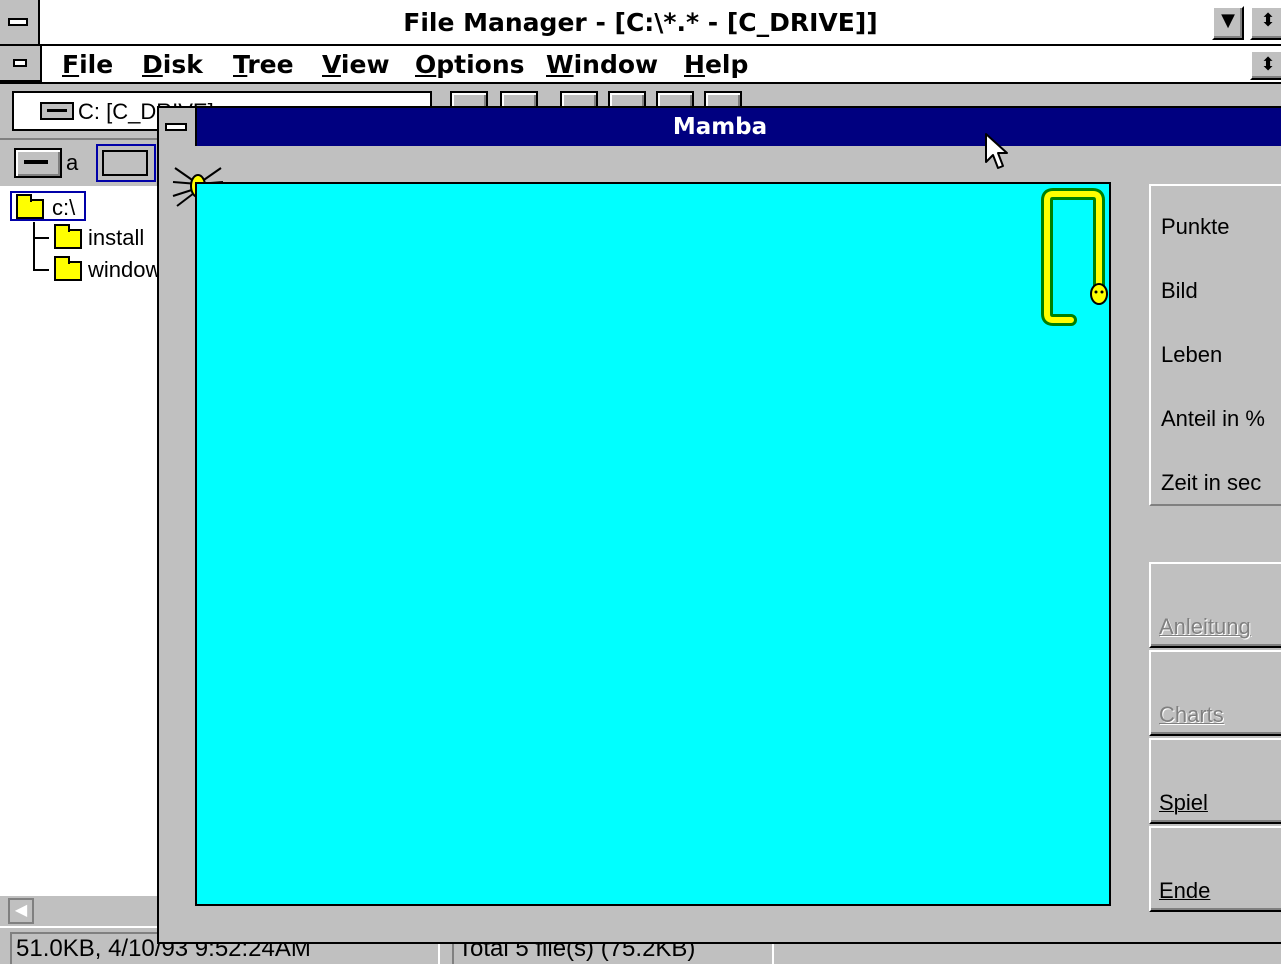 The width and height of the screenshot is (1281, 964). I want to click on drive-a-label: a, so click(72, 163).